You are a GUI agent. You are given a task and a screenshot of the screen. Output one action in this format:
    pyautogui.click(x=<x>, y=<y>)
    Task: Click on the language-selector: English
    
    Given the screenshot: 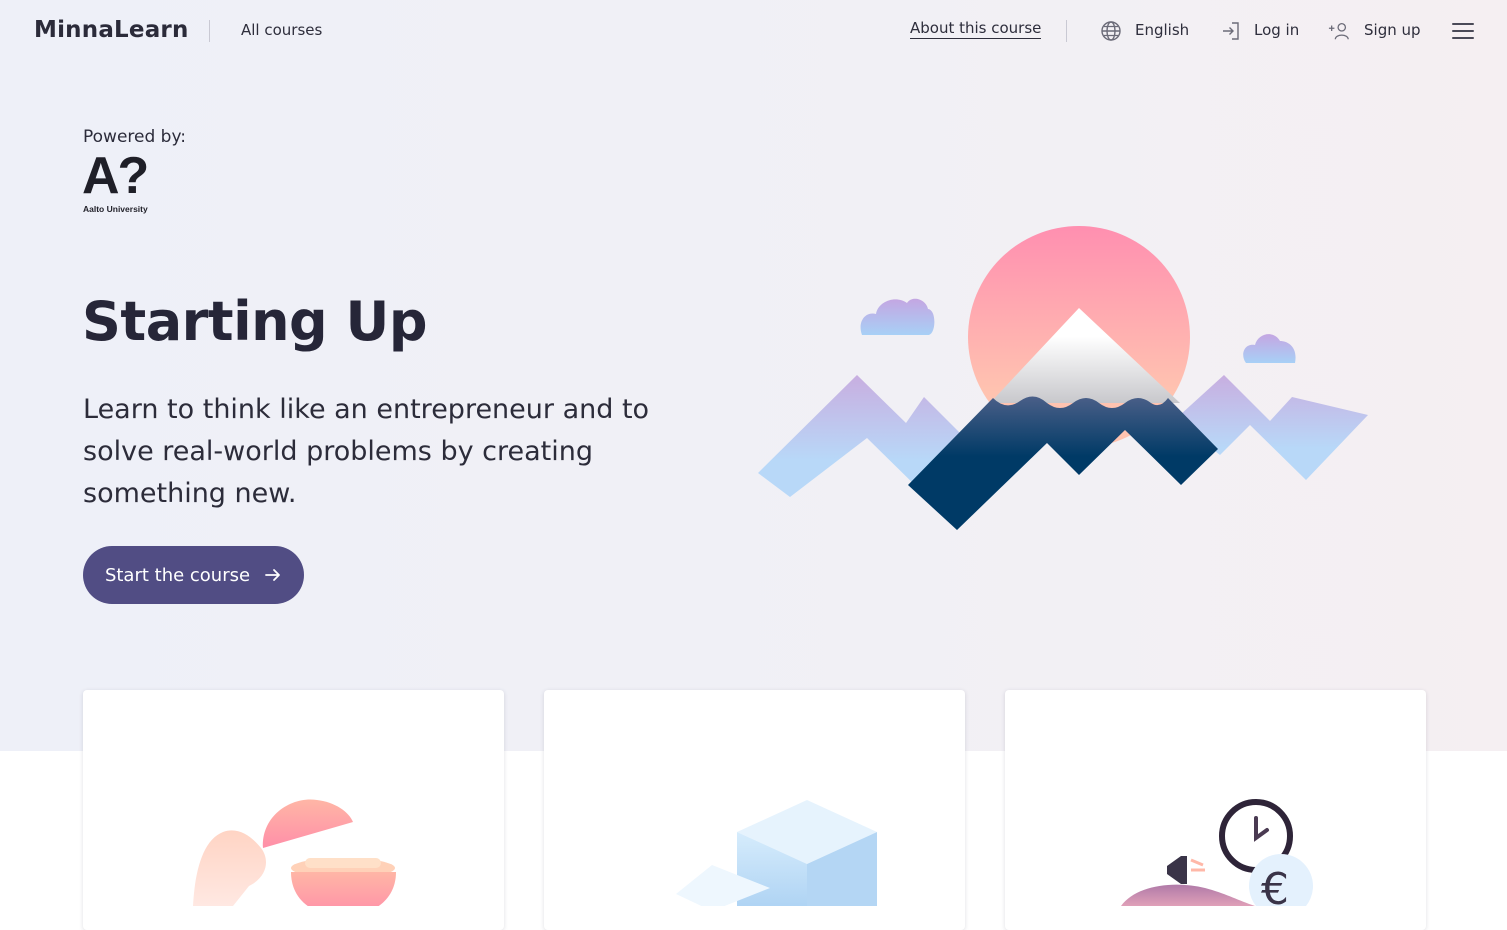 What is the action you would take?
    pyautogui.click(x=1162, y=30)
    